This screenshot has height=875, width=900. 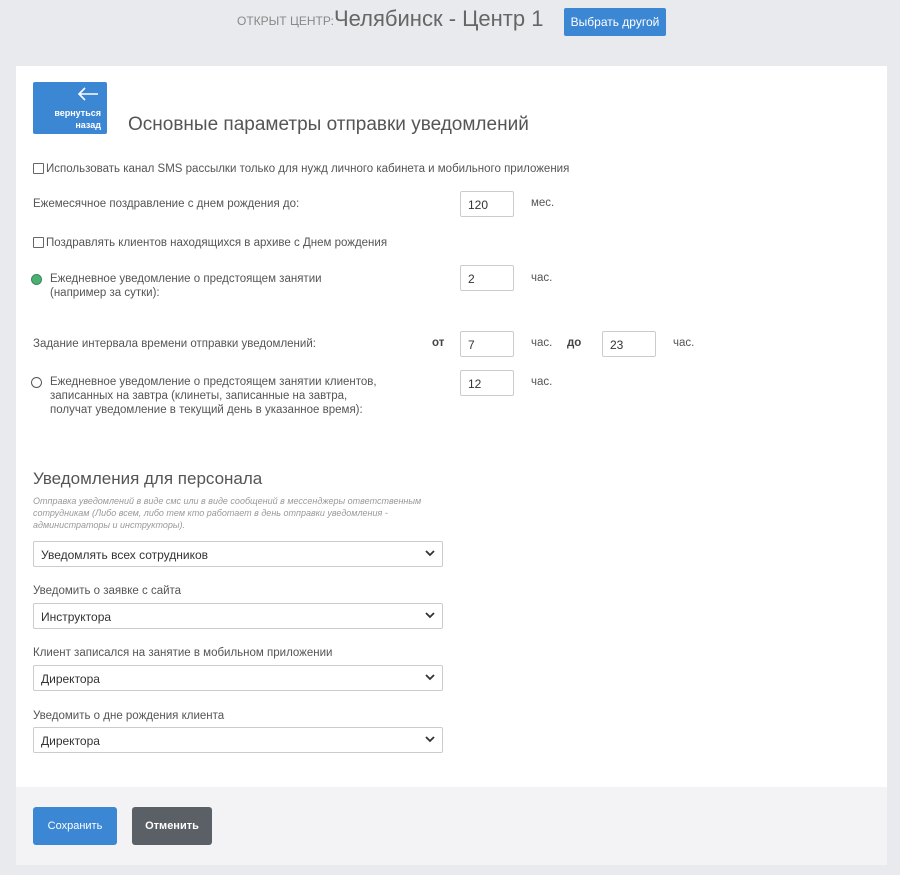 What do you see at coordinates (107, 591) in the screenshot?
I see `site-request-label: Уведомить о заявке с сайта` at bounding box center [107, 591].